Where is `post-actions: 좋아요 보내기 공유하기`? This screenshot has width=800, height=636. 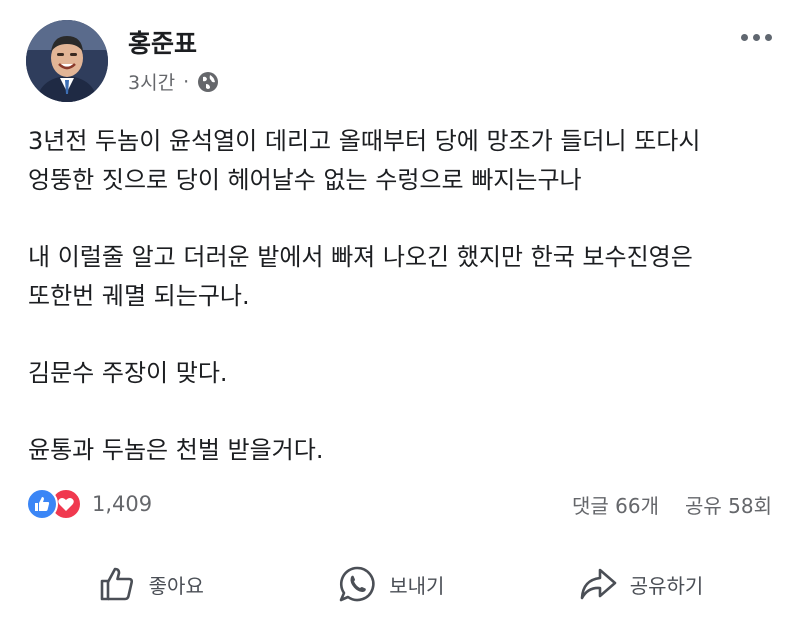
post-actions: 좋아요 보내기 공유하기 is located at coordinates (400, 584).